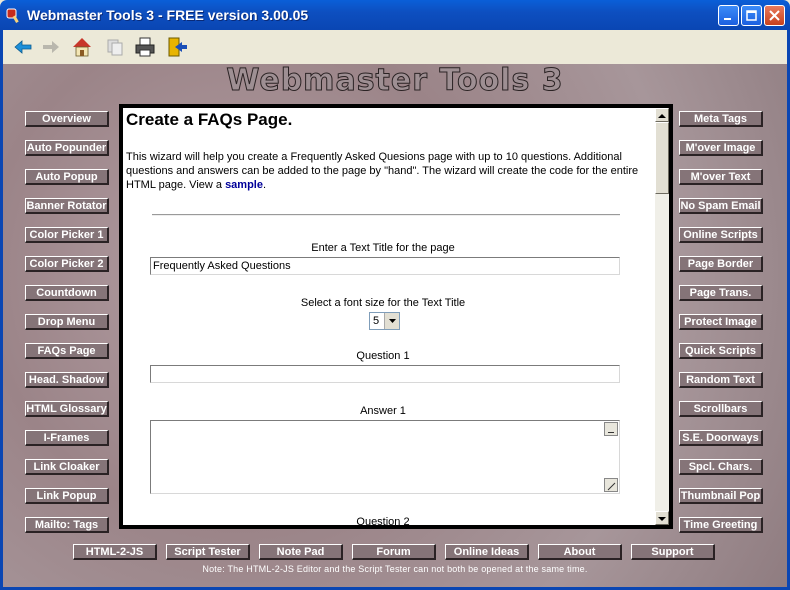  What do you see at coordinates (774, 15) in the screenshot?
I see `close-button` at bounding box center [774, 15].